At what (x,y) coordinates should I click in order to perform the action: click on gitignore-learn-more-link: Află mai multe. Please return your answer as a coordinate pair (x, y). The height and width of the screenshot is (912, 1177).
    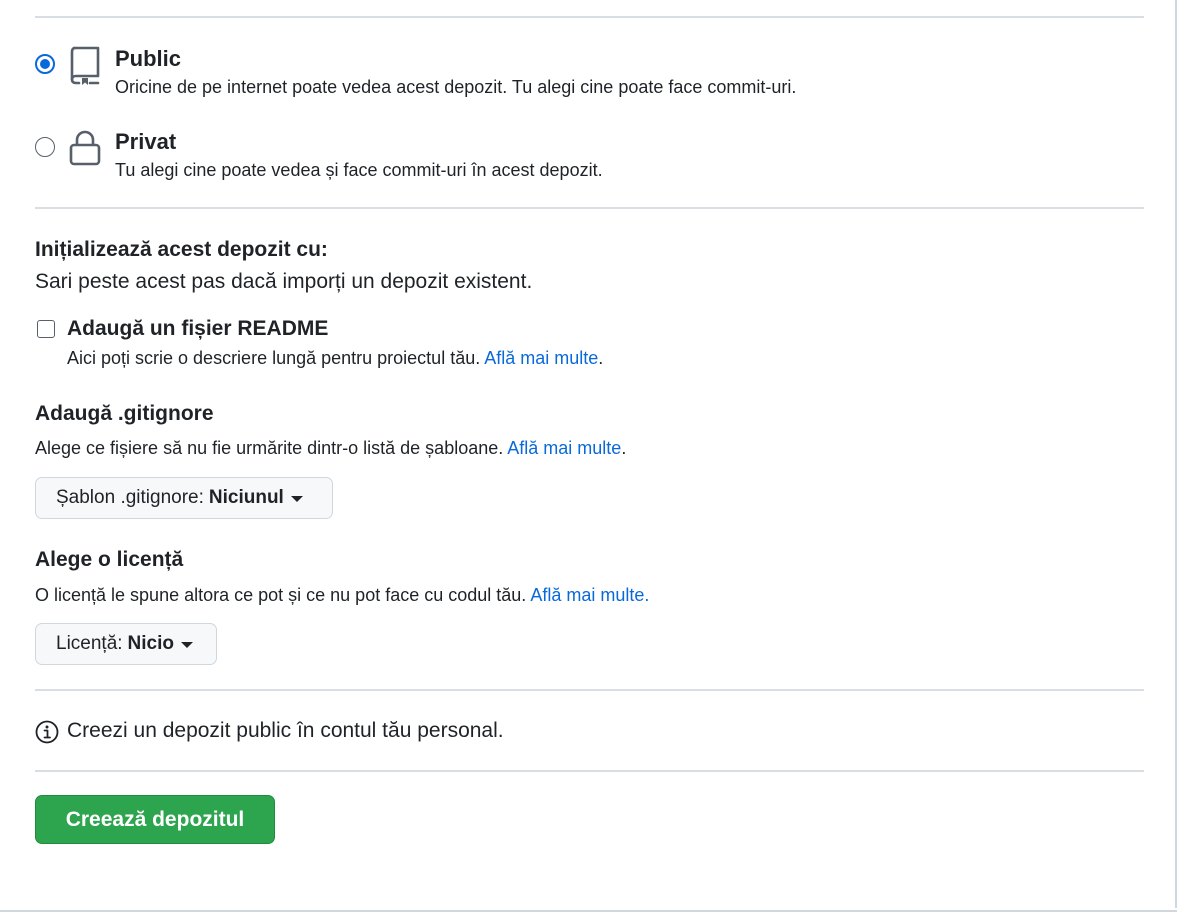
    Looking at the image, I should click on (564, 448).